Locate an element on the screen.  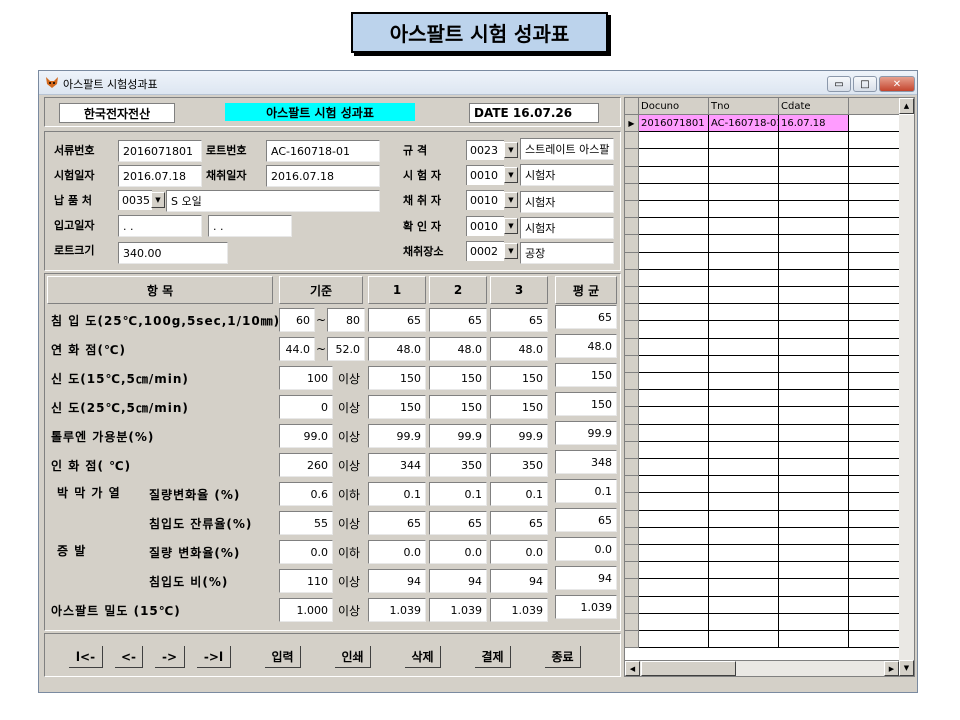
sample-date-input: 2016.07.18 is located at coordinates (323, 176).